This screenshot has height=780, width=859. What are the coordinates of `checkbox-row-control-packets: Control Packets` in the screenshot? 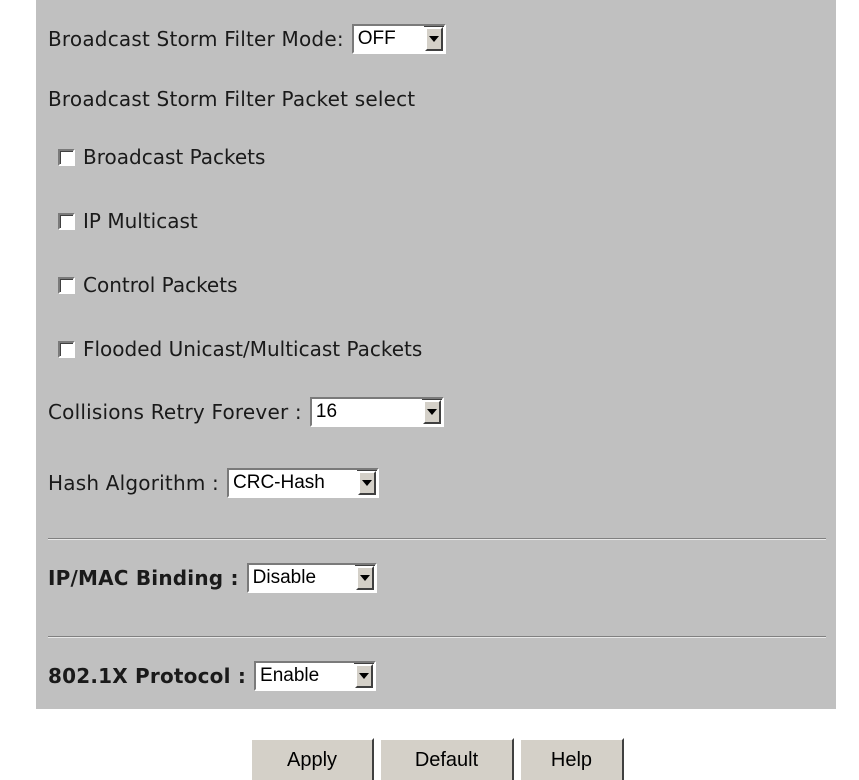 It's located at (148, 285).